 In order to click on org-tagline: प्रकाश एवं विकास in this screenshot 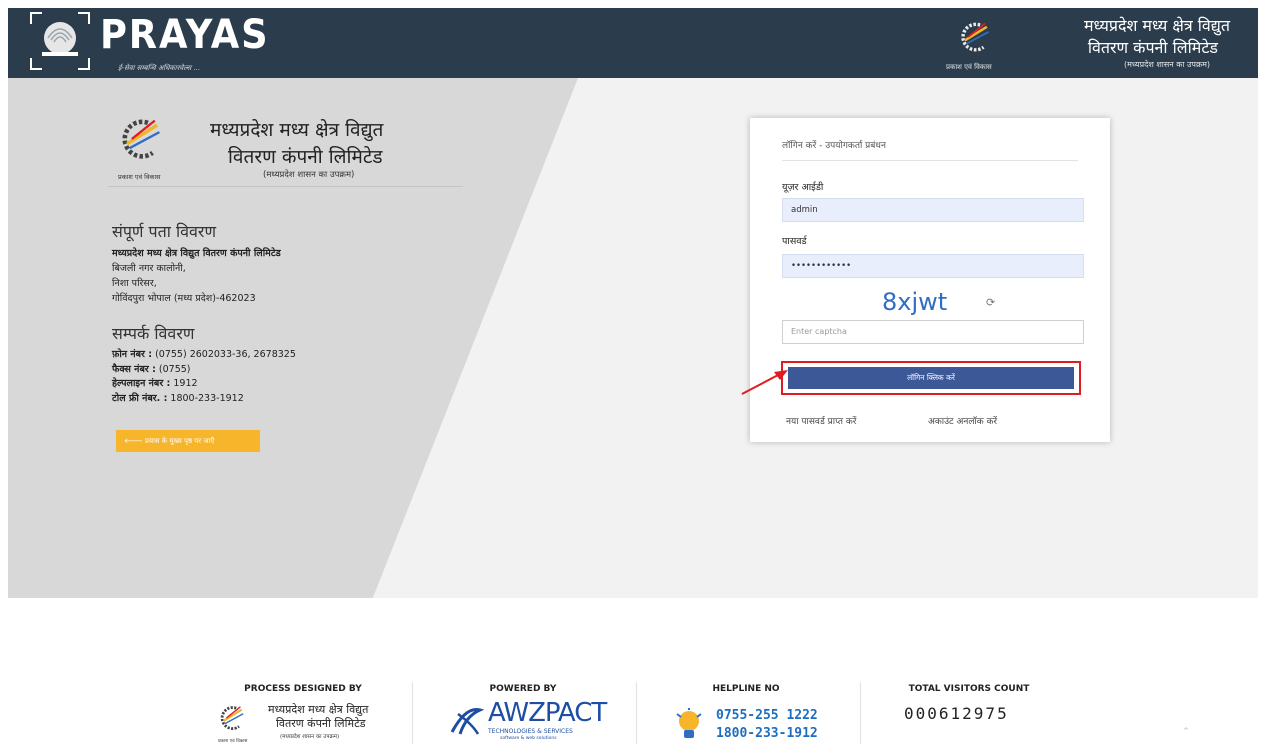, I will do `click(139, 177)`.